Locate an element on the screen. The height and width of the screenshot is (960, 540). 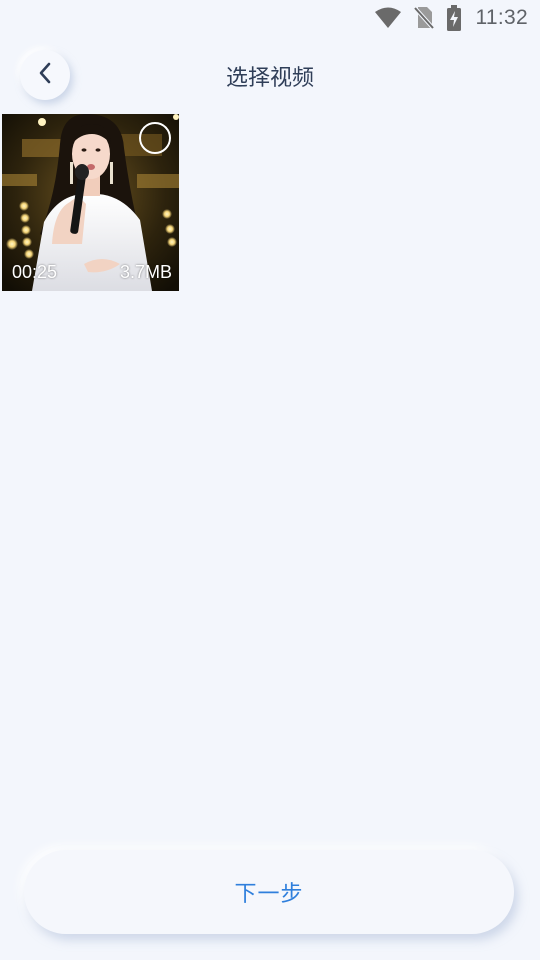
page-title: 选择视频 is located at coordinates (269, 78).